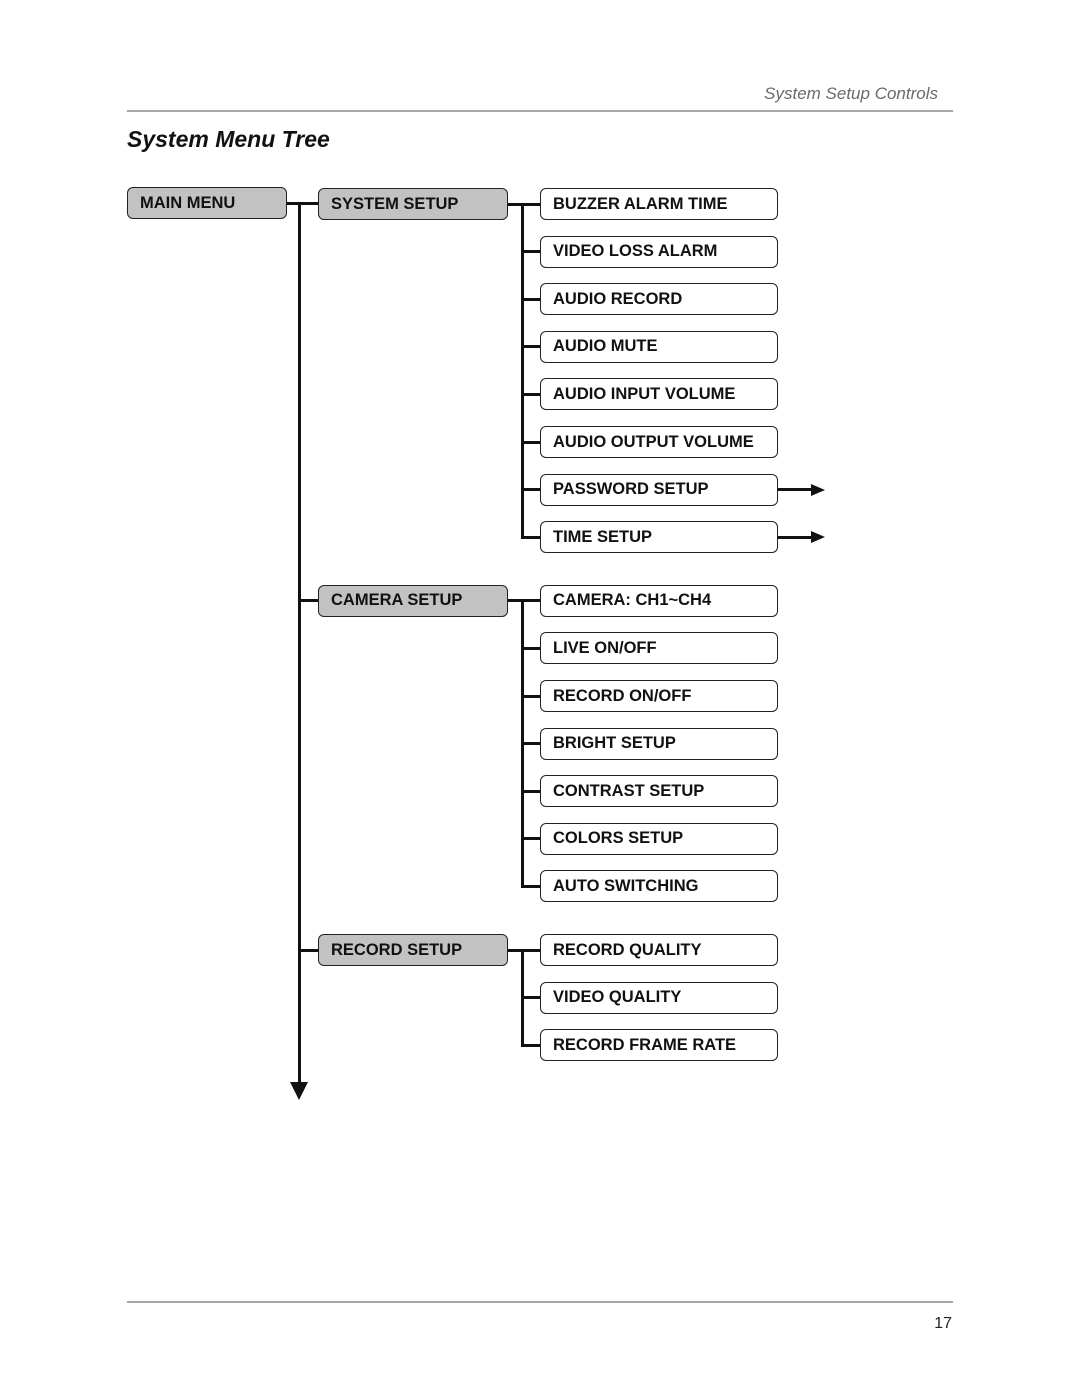  Describe the element at coordinates (629, 790) in the screenshot. I see `menu-item-label: CONTRAST SETUP` at that location.